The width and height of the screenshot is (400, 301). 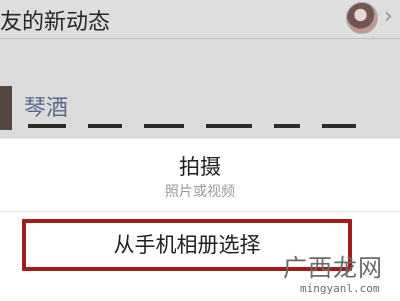 What do you see at coordinates (200, 211) in the screenshot?
I see `sheet-divider` at bounding box center [200, 211].